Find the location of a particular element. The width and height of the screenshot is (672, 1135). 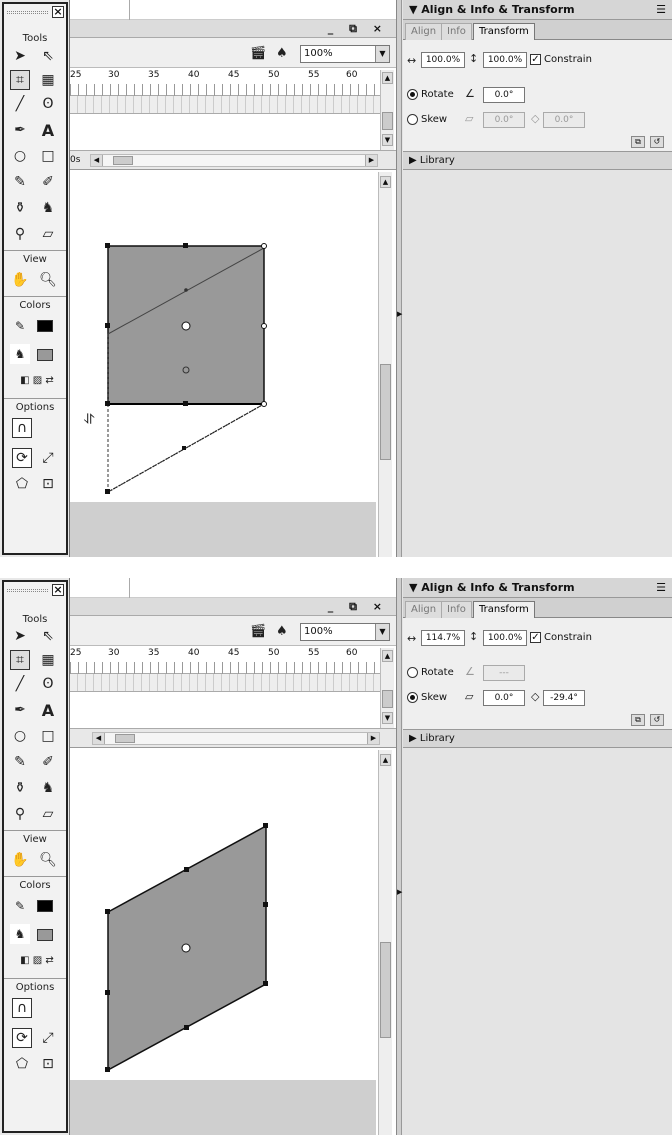

rotate-field: --- is located at coordinates (504, 673).